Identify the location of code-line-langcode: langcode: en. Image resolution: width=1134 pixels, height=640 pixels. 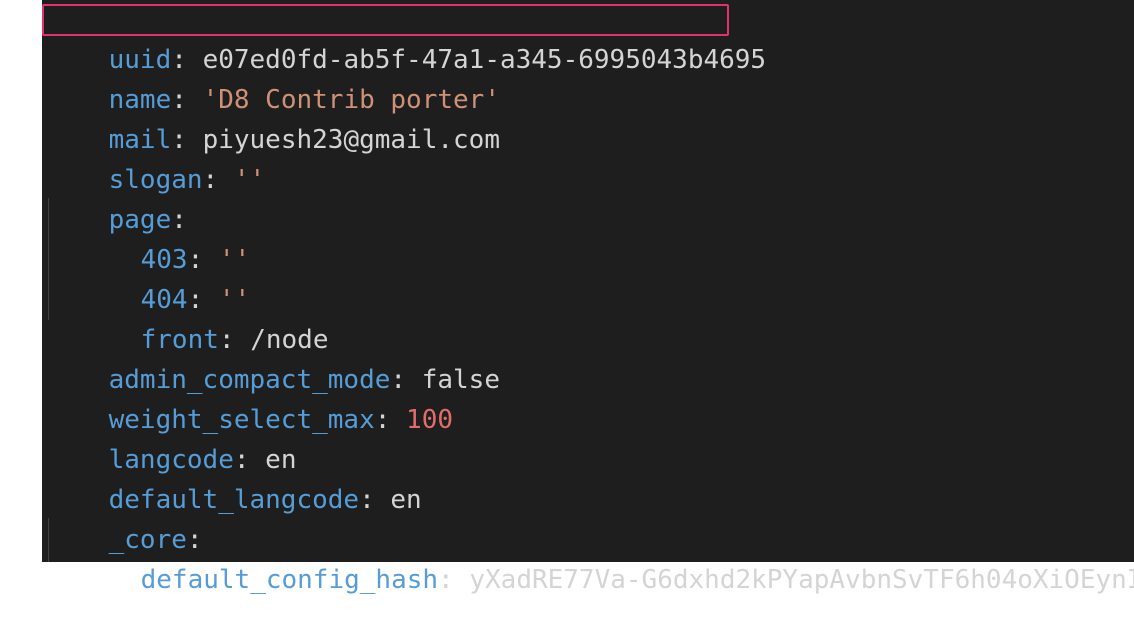
(171, 437).